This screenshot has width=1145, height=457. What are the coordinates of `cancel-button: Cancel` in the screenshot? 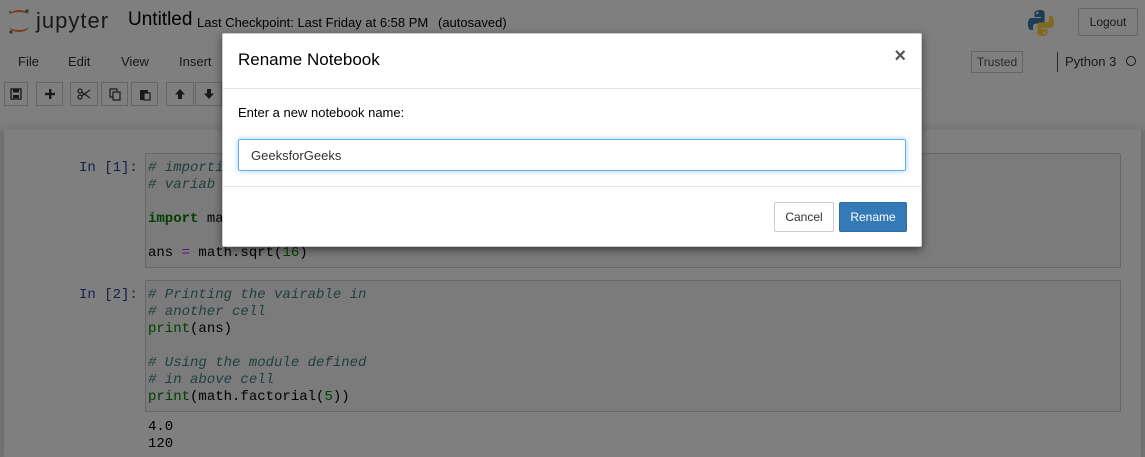 It's located at (804, 217).